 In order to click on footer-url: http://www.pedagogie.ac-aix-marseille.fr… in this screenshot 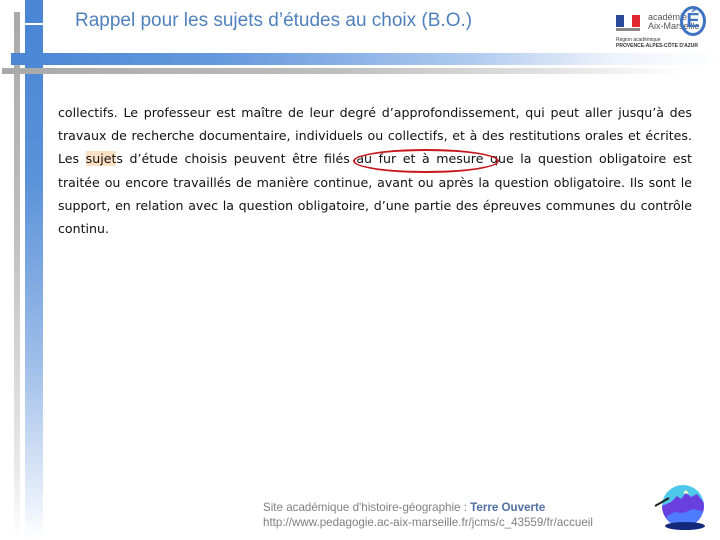, I will do `click(428, 522)`.